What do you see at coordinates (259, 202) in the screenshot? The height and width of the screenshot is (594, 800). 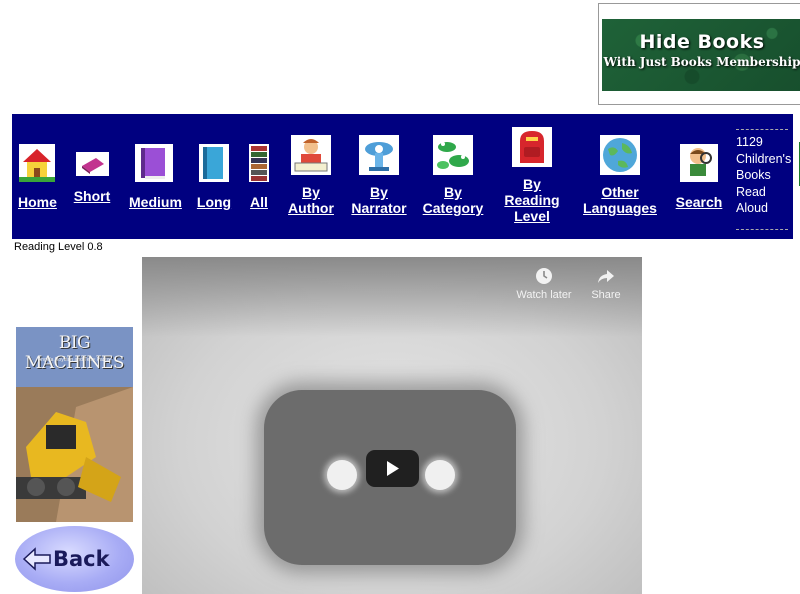 I see `nav-all-label: All` at bounding box center [259, 202].